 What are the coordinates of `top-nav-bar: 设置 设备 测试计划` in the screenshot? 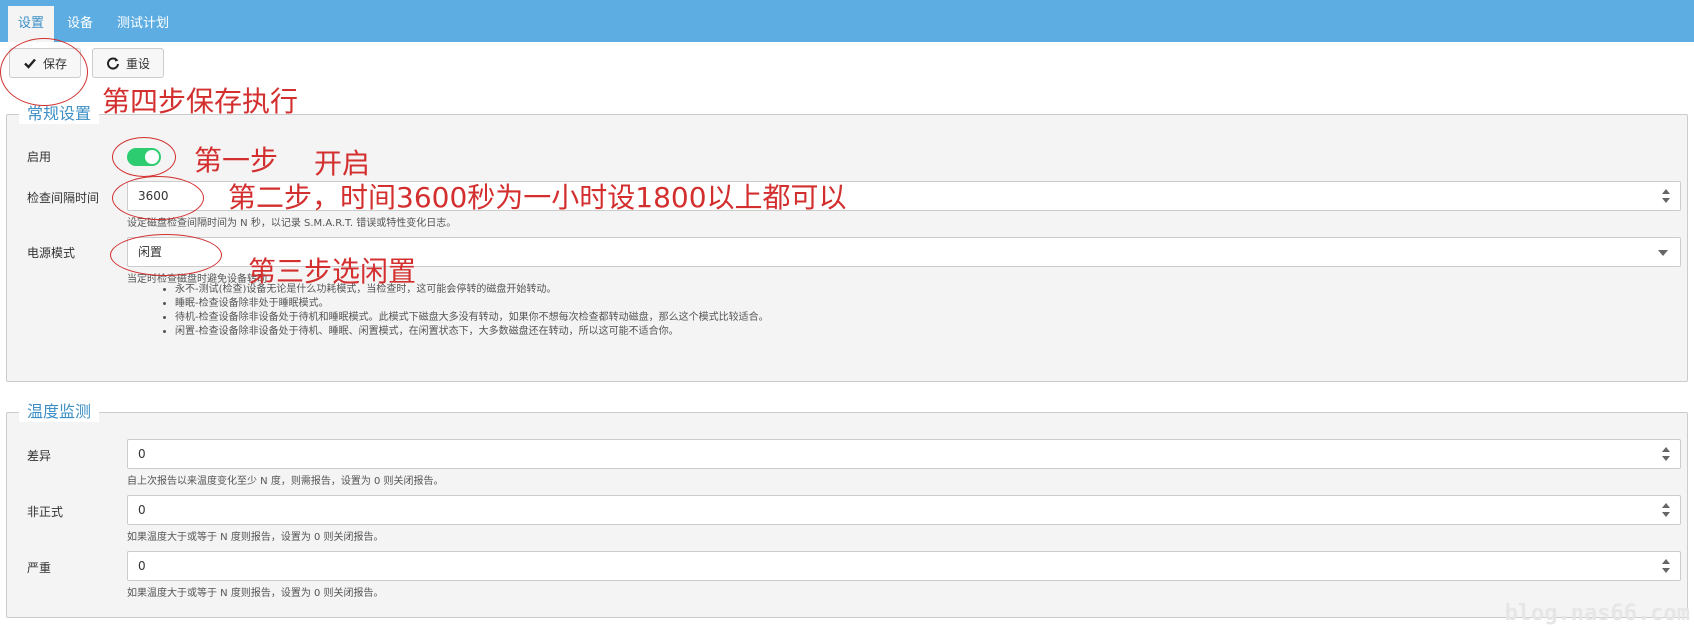 It's located at (847, 21).